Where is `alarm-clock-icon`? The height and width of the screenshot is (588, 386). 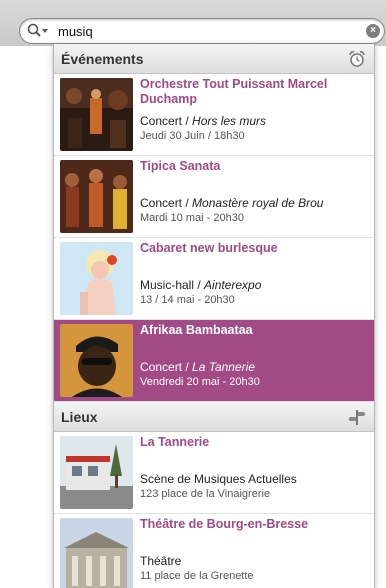
alarm-clock-icon is located at coordinates (357, 59).